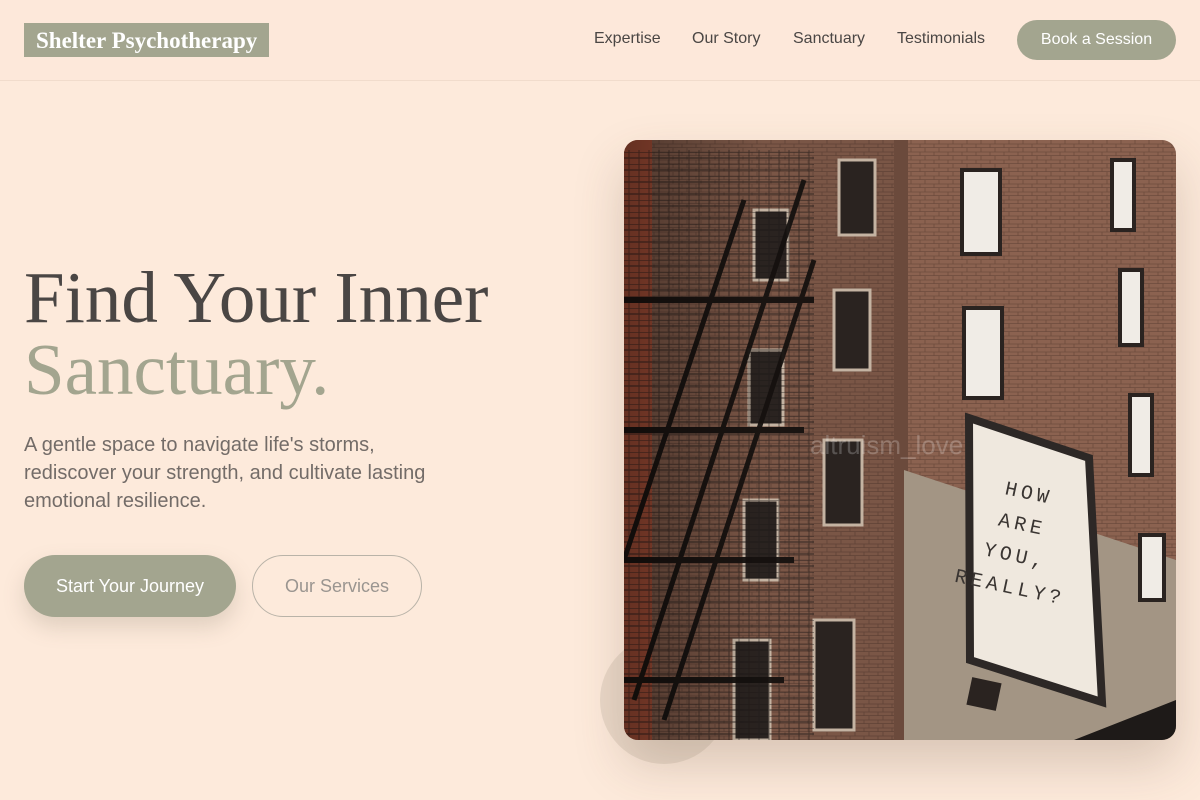  I want to click on brand-logo: Shelter Psychotherapy, so click(147, 40).